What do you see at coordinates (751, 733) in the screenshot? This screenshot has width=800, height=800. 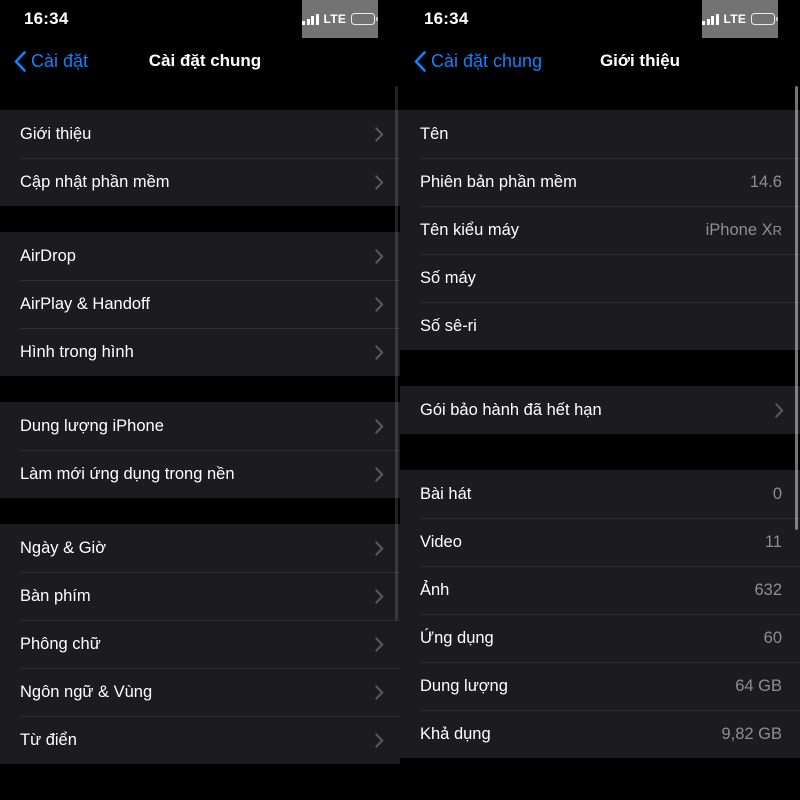 I see `row-value: 9,82 GB` at bounding box center [751, 733].